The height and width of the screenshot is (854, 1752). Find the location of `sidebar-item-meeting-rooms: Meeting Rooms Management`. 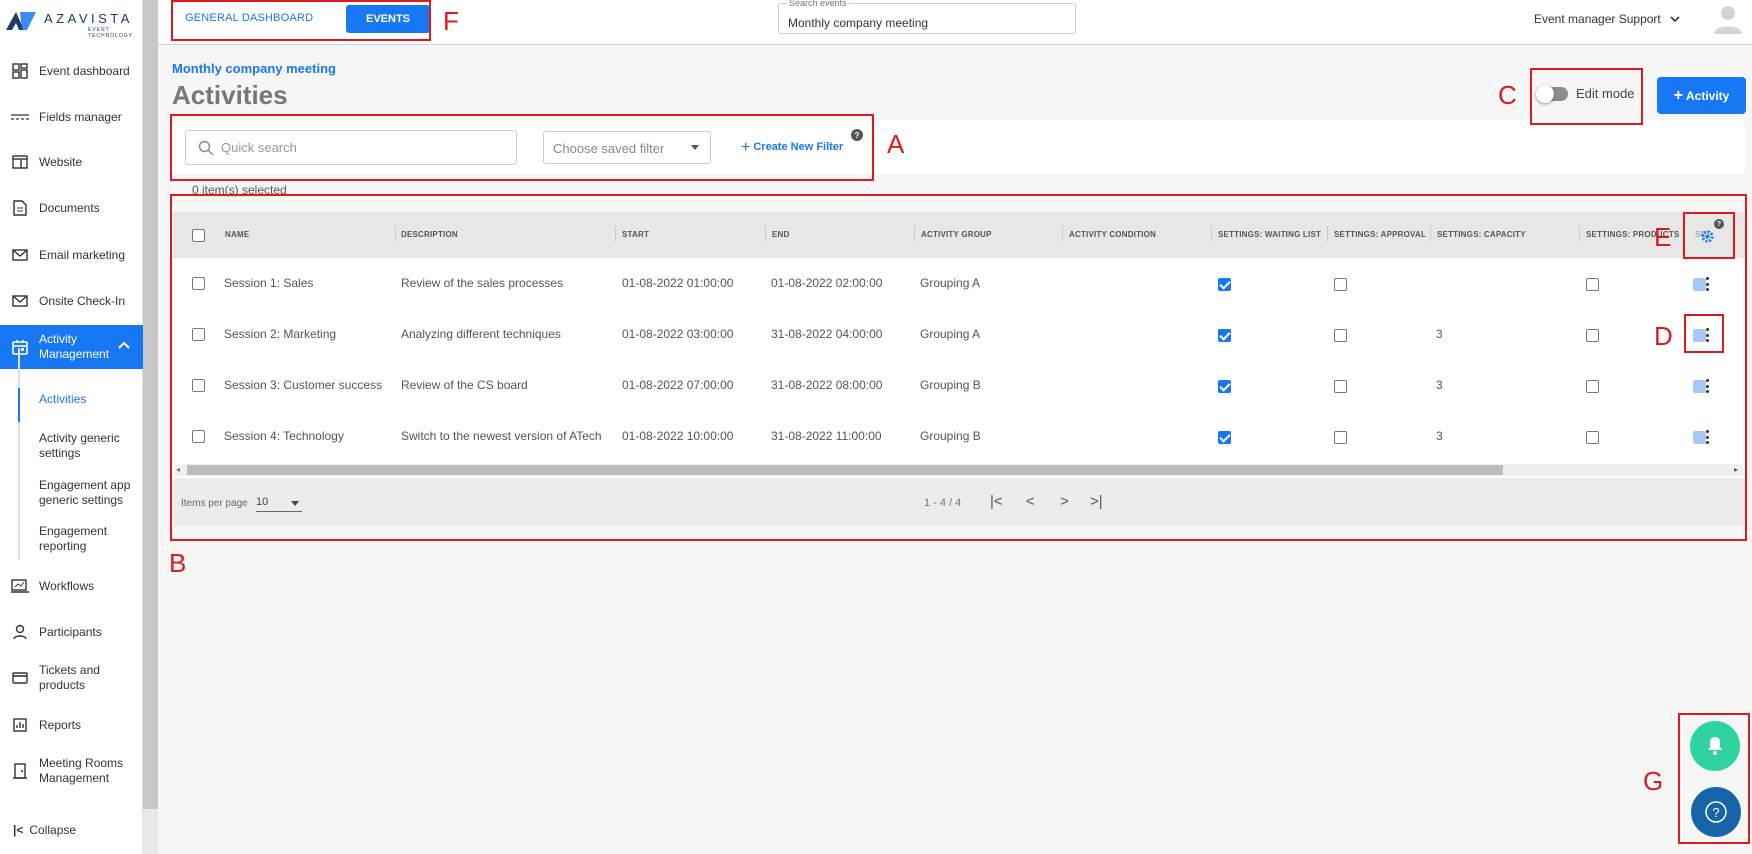

sidebar-item-meeting-rooms: Meeting Rooms Management is located at coordinates (71, 771).